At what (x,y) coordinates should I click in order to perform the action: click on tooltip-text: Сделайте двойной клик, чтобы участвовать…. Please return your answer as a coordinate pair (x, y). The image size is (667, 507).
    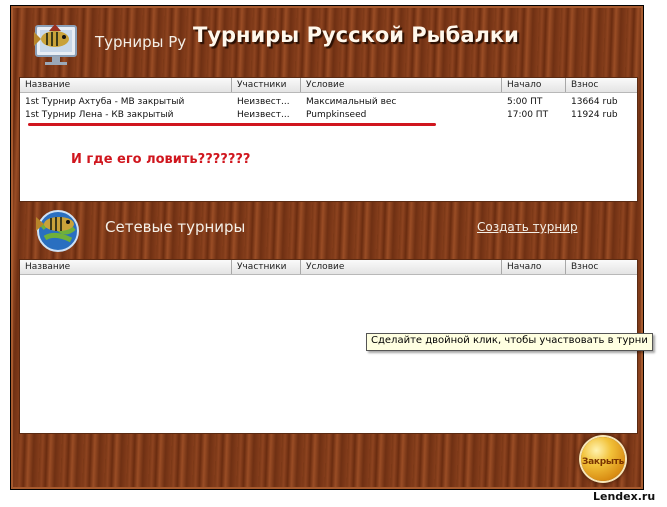
    Looking at the image, I should click on (509, 340).